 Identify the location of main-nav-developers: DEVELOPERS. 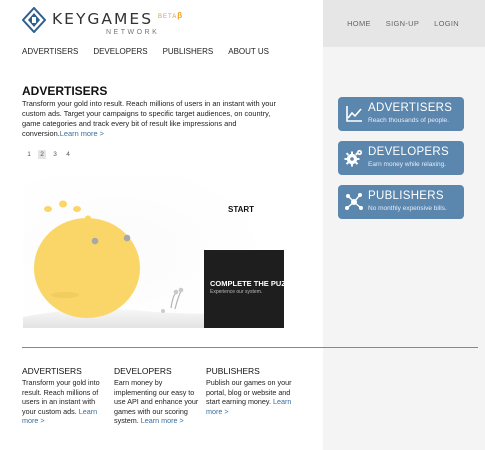
(120, 51).